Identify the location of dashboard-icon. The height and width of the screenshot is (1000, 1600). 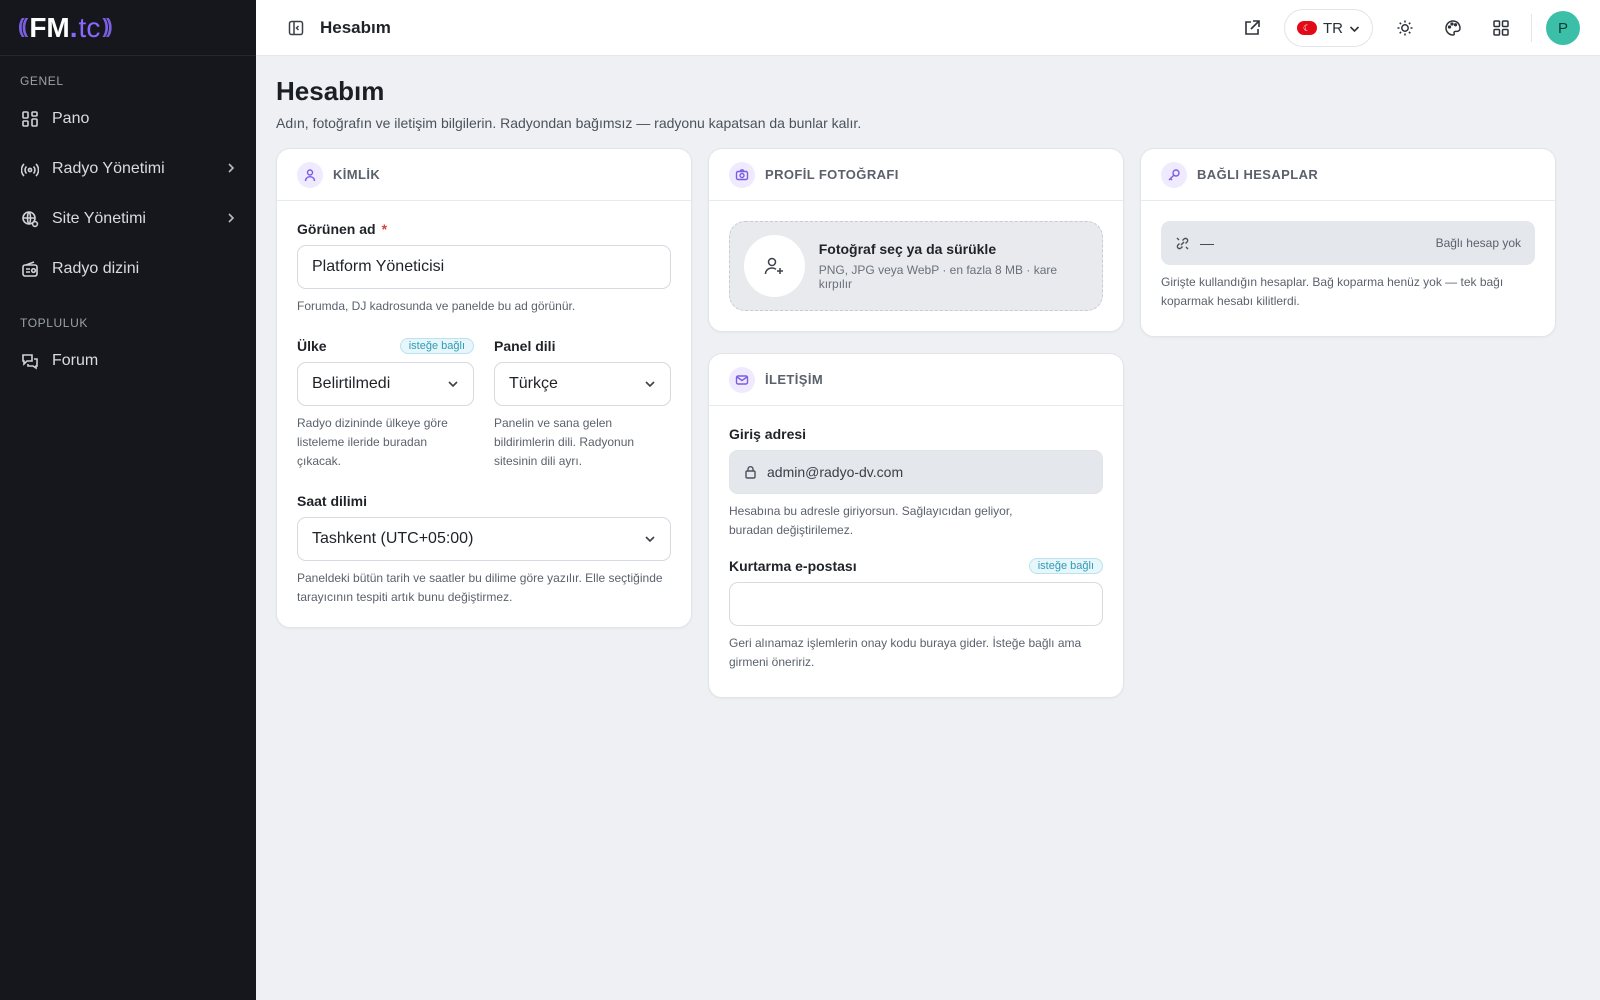
(30, 119).